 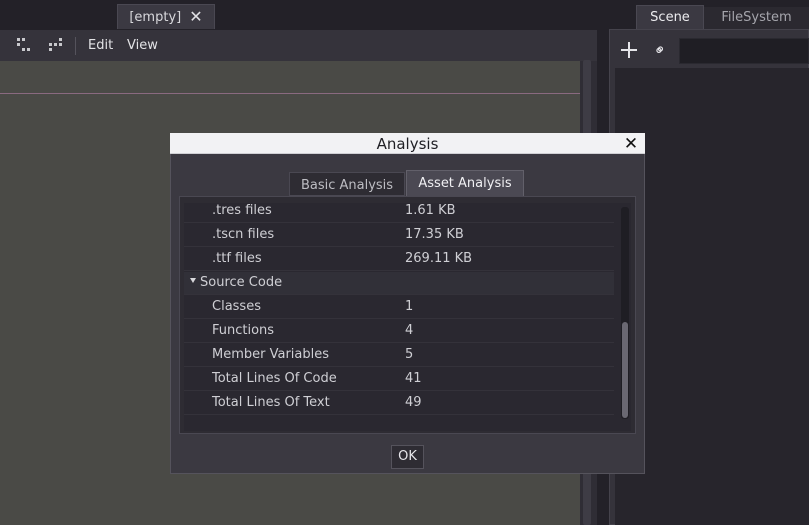 What do you see at coordinates (413, 402) in the screenshot?
I see `row-value: 49` at bounding box center [413, 402].